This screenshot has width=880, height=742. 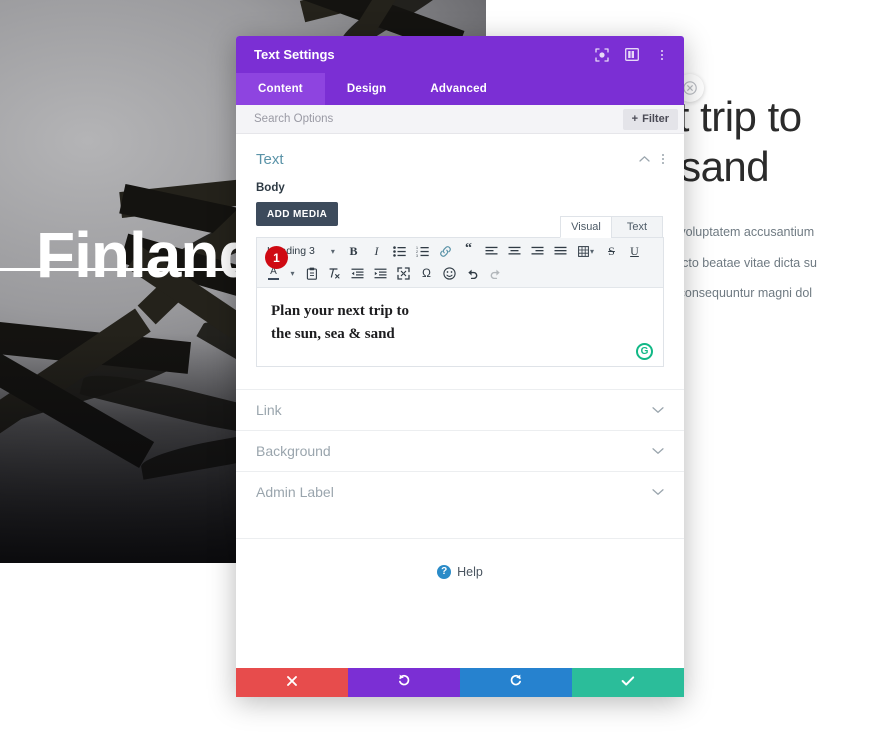 I want to click on tab-advanced: Advanced, so click(x=458, y=89).